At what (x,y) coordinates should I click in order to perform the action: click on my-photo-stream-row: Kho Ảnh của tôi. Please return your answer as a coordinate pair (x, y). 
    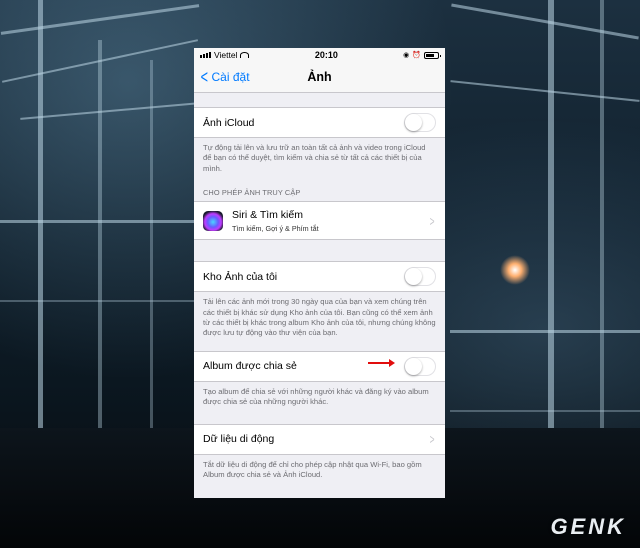
    Looking at the image, I should click on (319, 277).